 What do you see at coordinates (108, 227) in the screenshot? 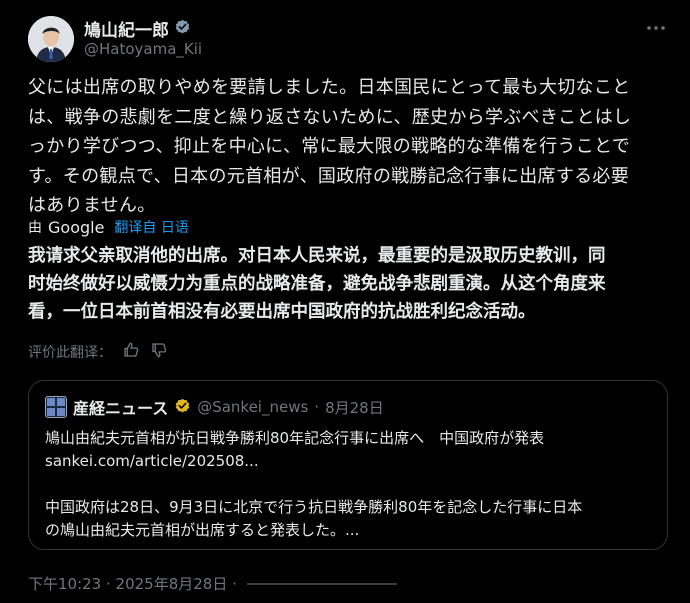
I see `translation-attribution: 由 Google 翻译自 日语` at bounding box center [108, 227].